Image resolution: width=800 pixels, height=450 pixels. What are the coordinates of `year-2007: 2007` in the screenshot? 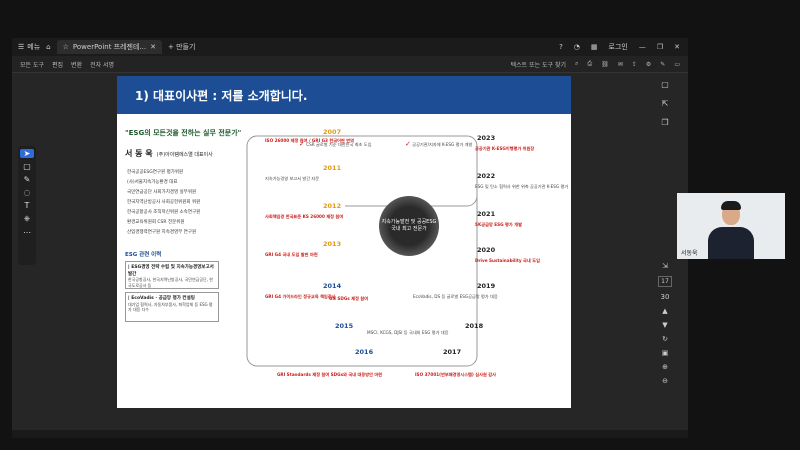 It's located at (332, 132).